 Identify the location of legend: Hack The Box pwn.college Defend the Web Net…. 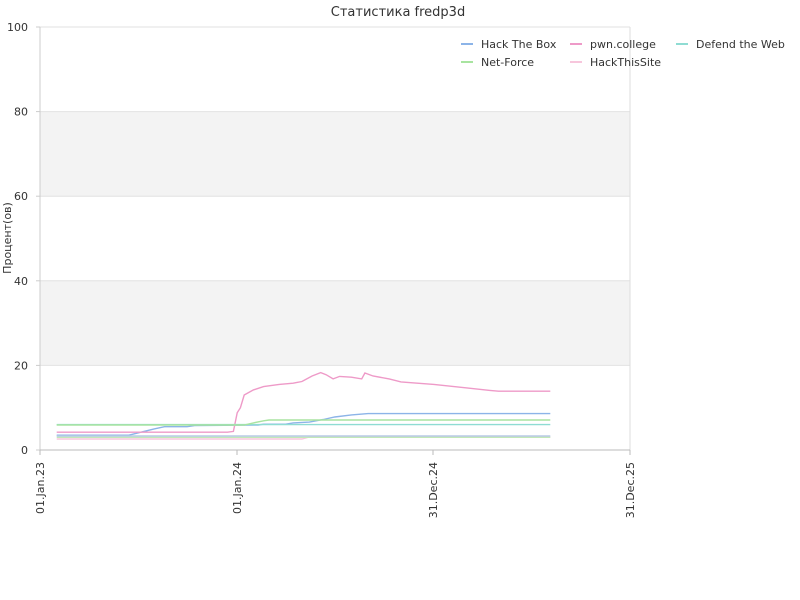
(623, 53).